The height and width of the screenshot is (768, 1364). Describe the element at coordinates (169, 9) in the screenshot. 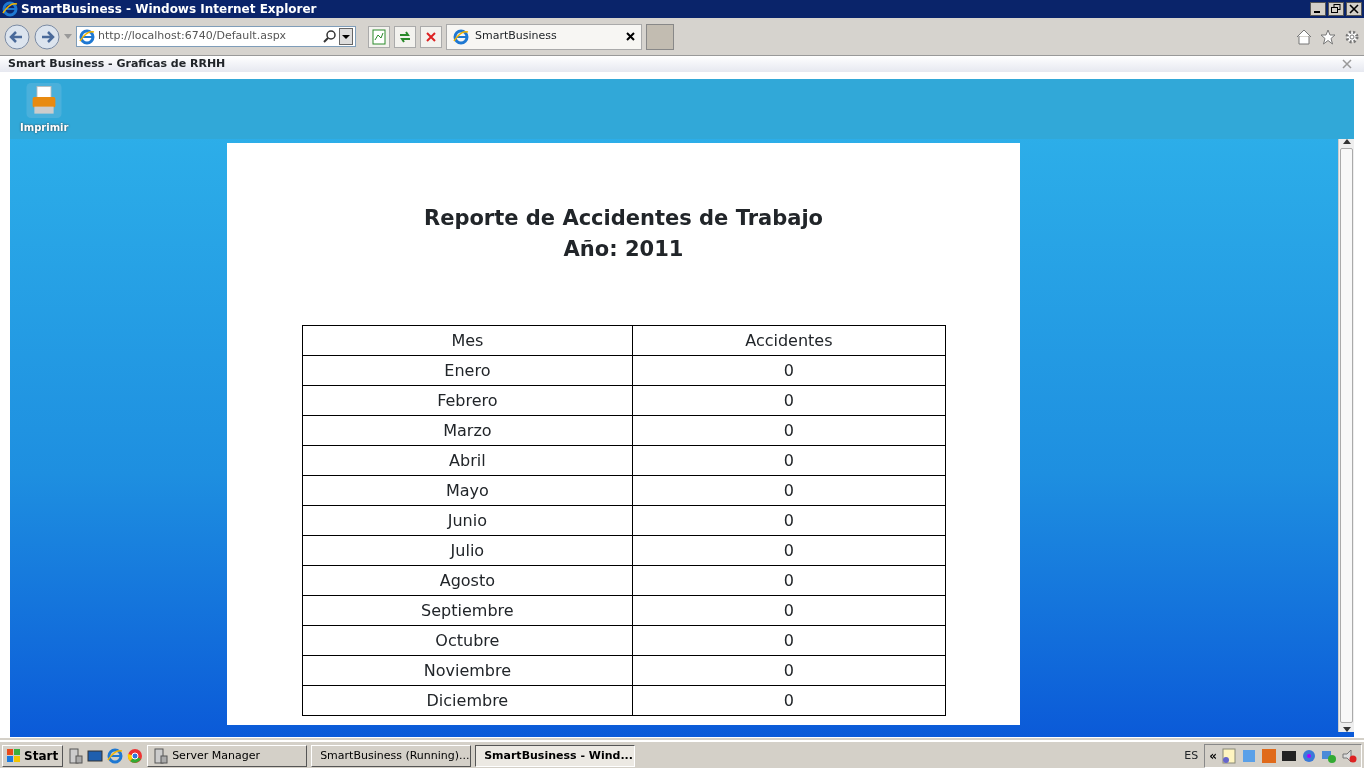

I see `window-title: SmartBusiness - Windows Internet Explorer` at that location.